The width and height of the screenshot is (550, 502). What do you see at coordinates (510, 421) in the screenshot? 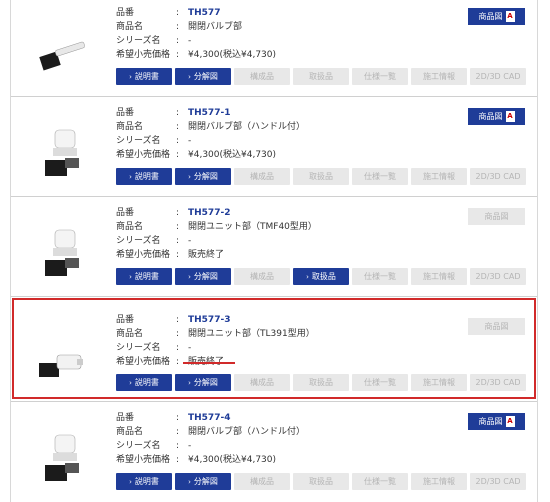
I see `pdf-icon: A` at bounding box center [510, 421].